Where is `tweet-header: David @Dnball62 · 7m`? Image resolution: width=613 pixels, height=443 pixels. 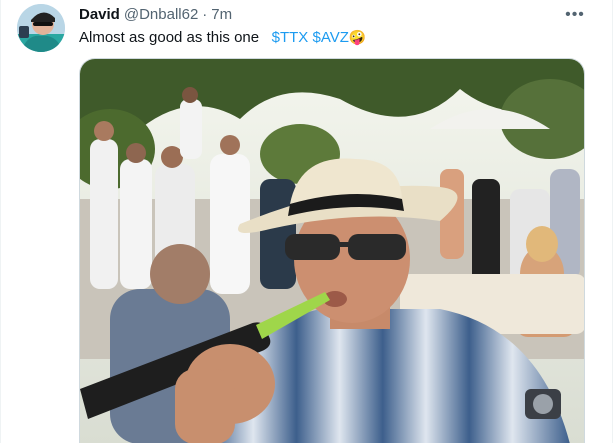
tweet-header: David @Dnball62 · 7m is located at coordinates (315, 15).